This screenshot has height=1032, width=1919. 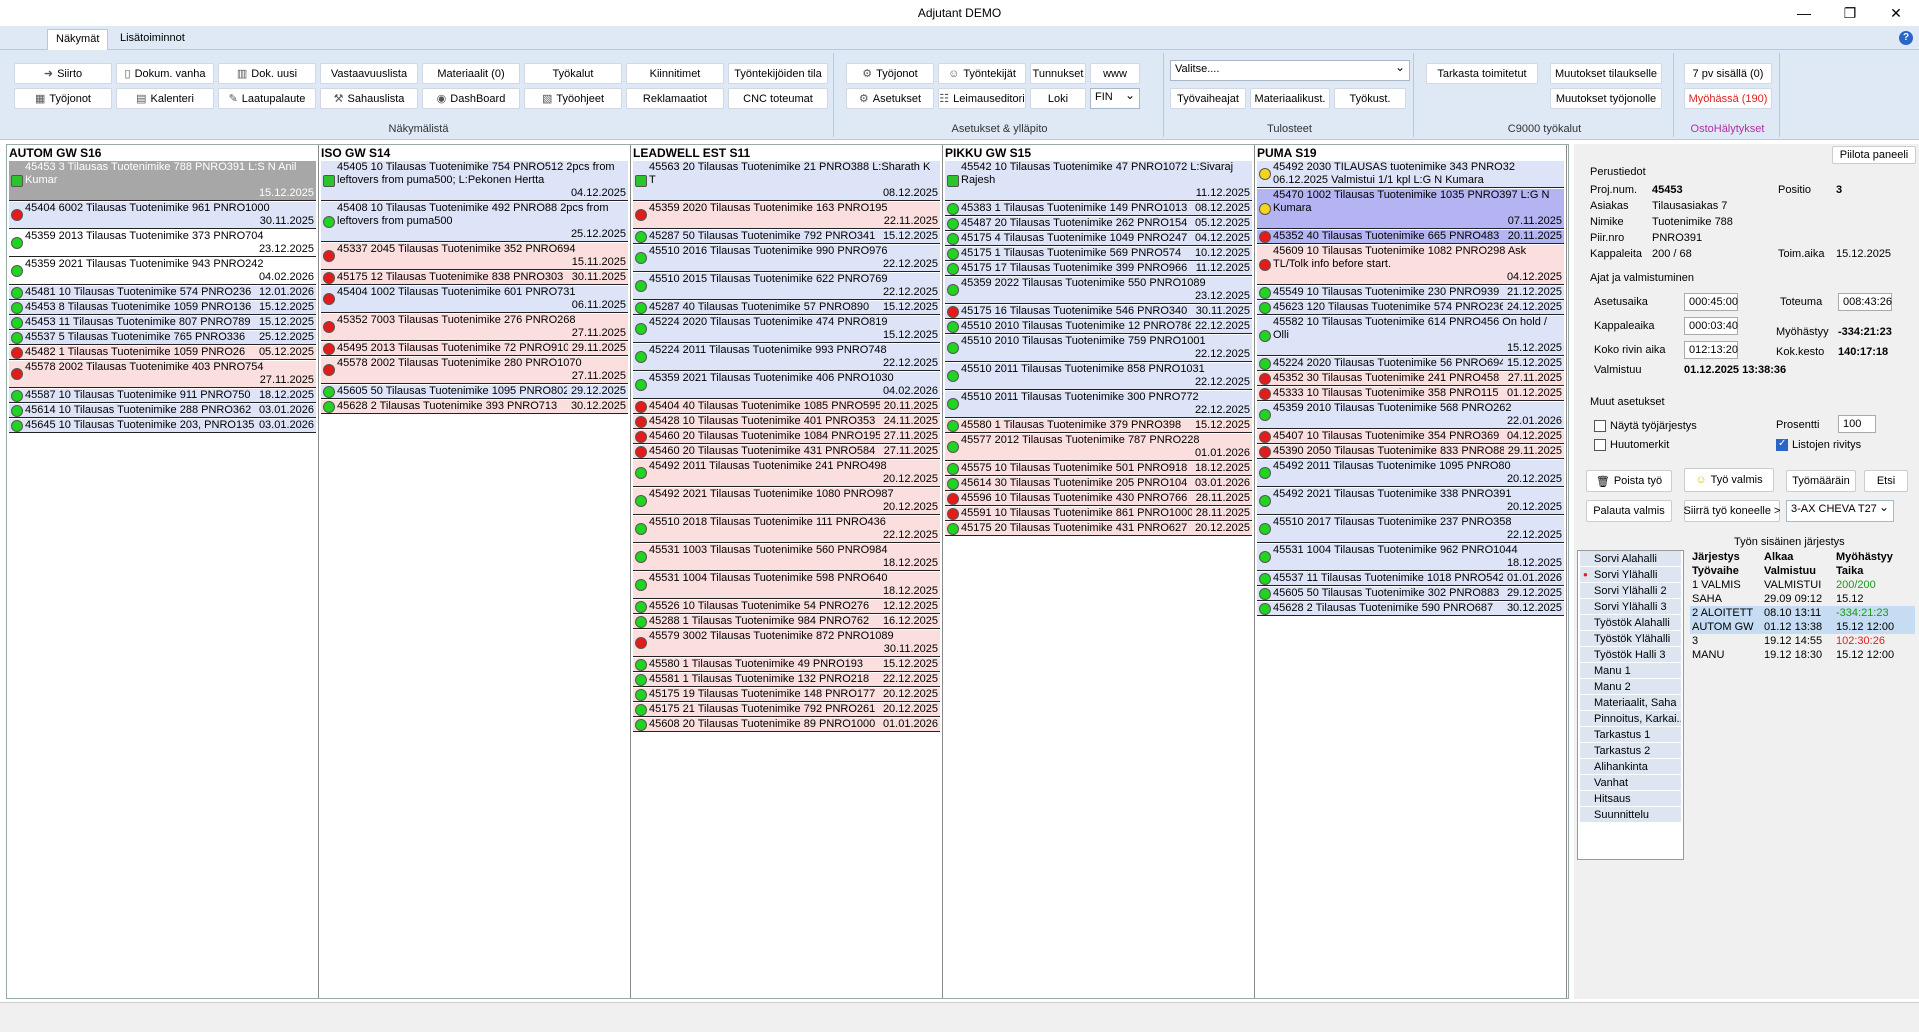 I want to click on tyontekijat-button: ☺ Työntekijät, so click(x=982, y=73).